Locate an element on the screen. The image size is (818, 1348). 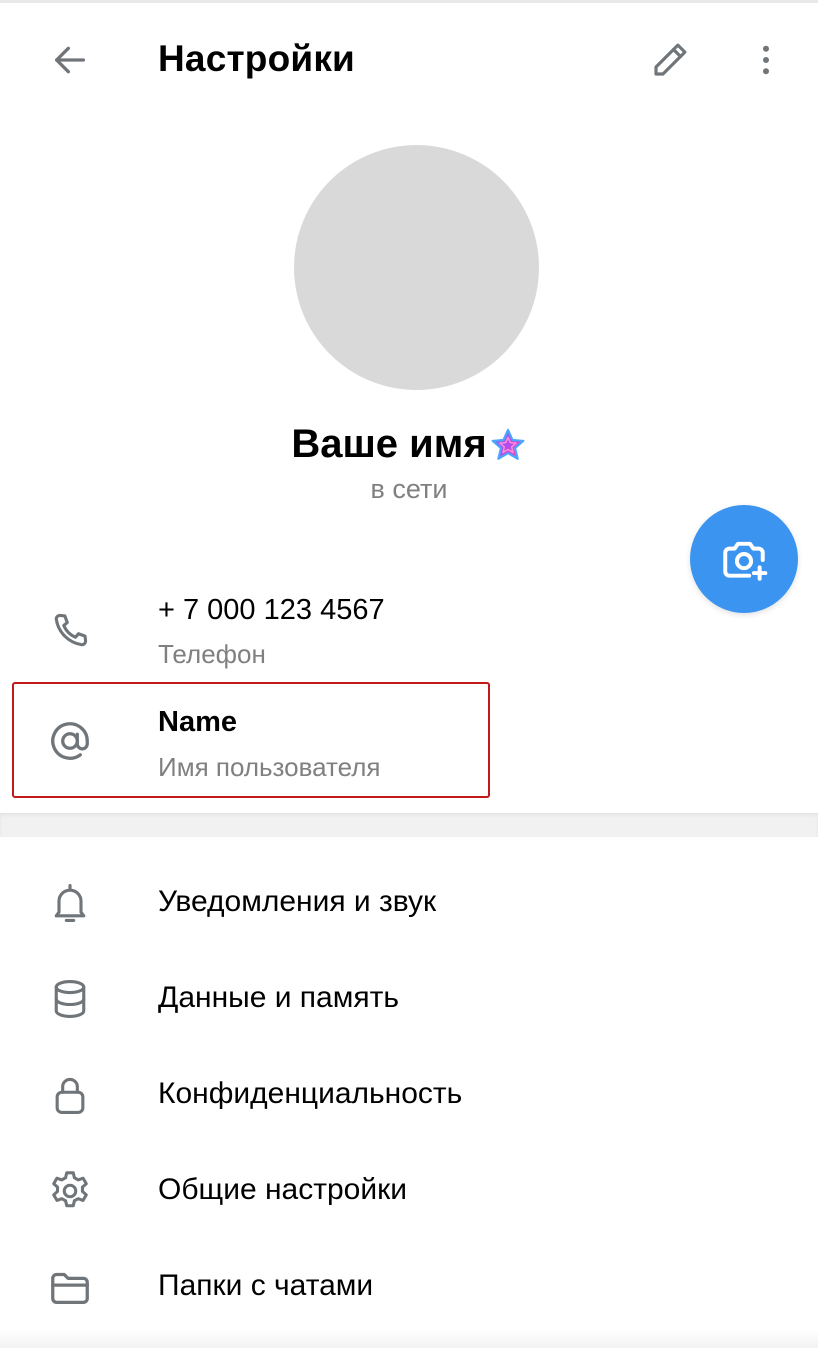
lock-icon is located at coordinates (70, 1095).